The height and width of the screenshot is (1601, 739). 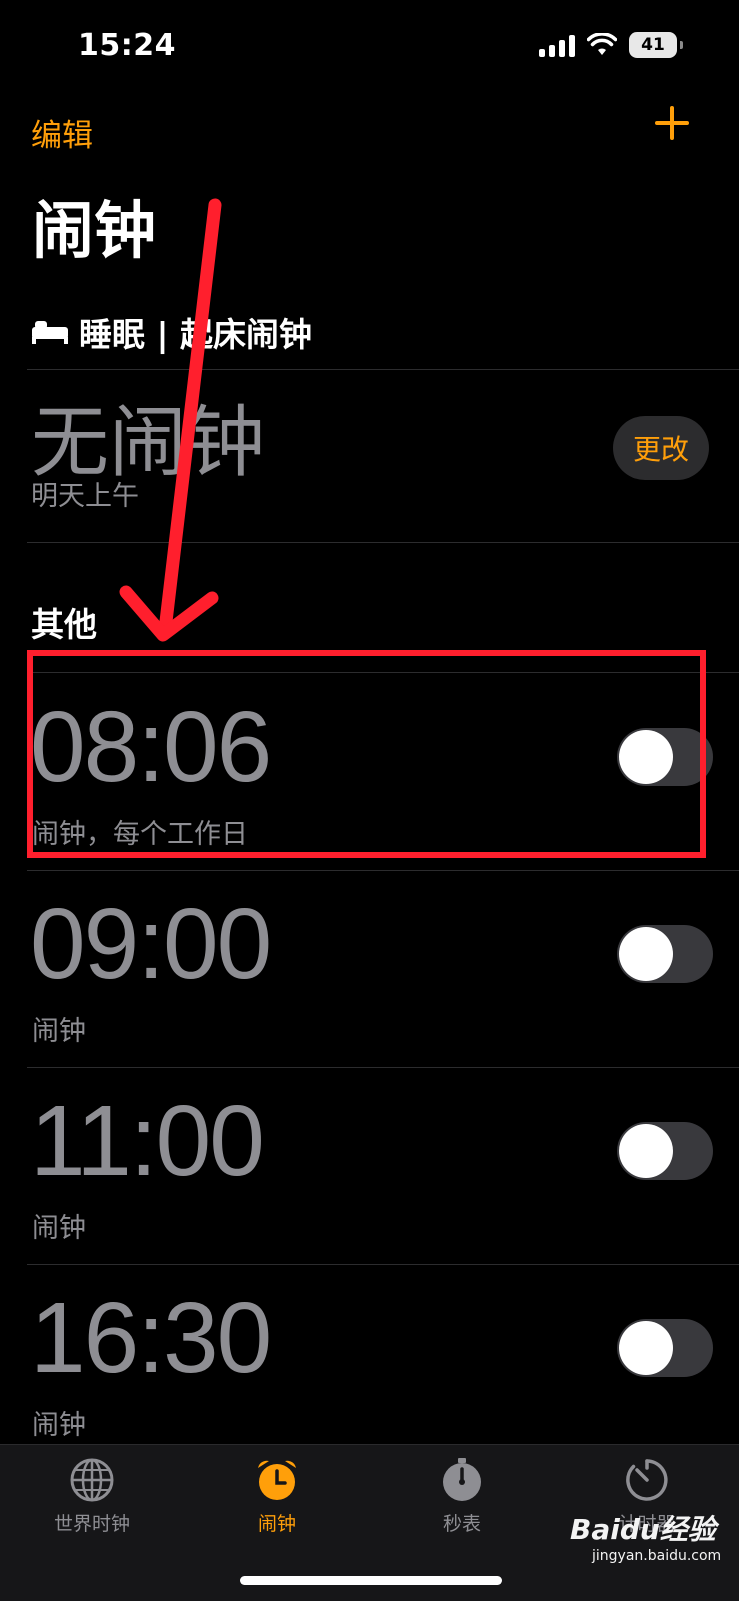 I want to click on baidu-watermark: Baidu经验 jingyan.baidu.com, so click(x=645, y=1536).